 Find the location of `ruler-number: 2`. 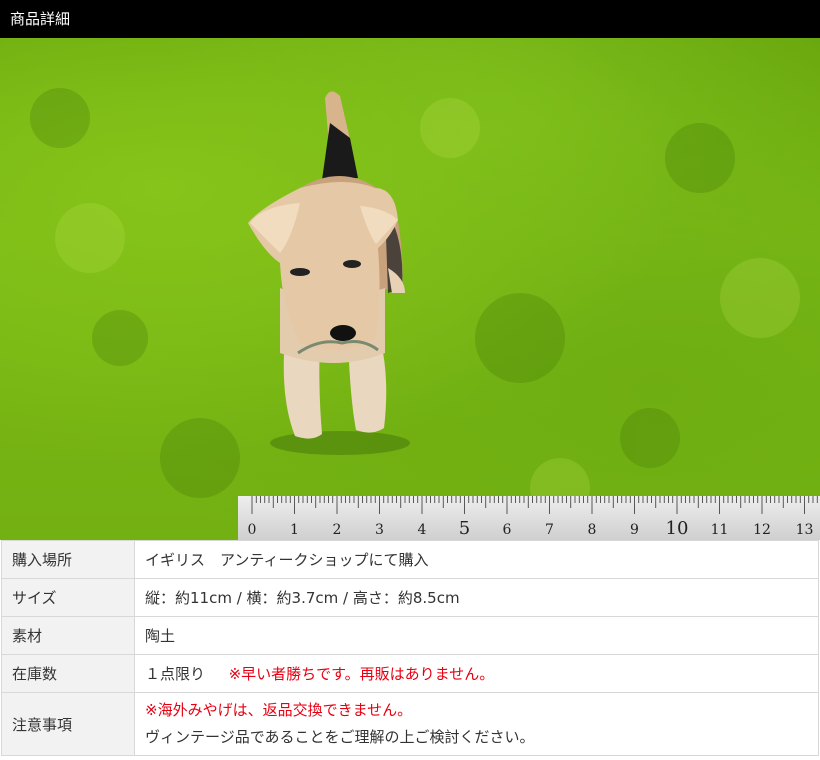

ruler-number: 2 is located at coordinates (337, 530).